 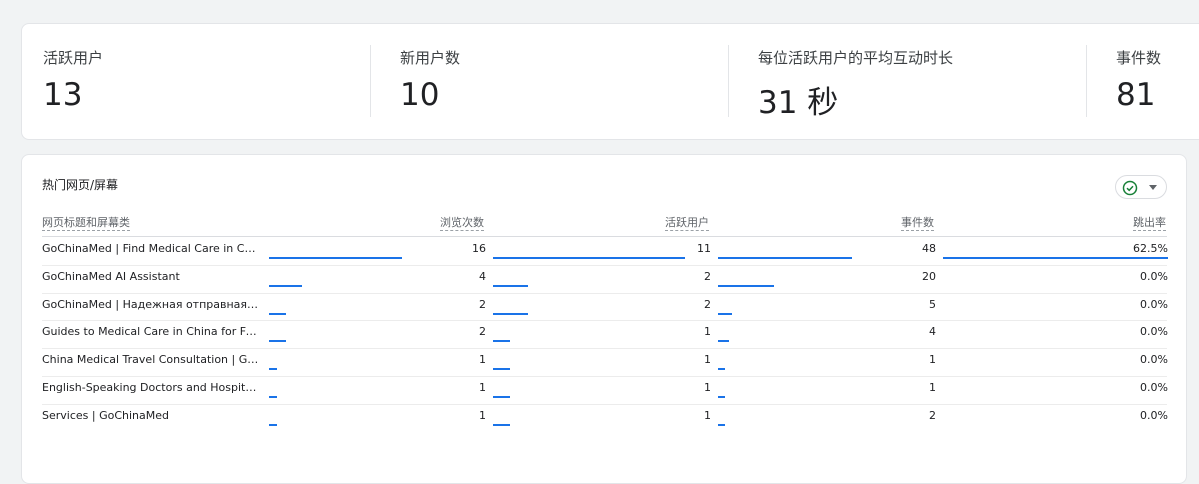 What do you see at coordinates (856, 58) in the screenshot?
I see `metric-label: 每位活跃用户的平均互动时长` at bounding box center [856, 58].